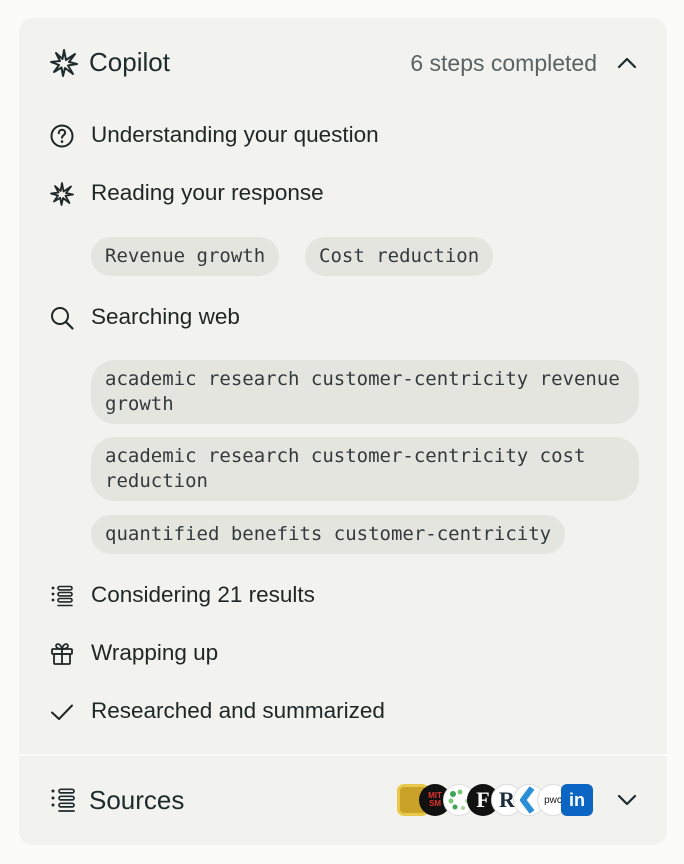 The height and width of the screenshot is (864, 684). What do you see at coordinates (343, 800) in the screenshot?
I see `sources-section: Sources MIT SM F R pwc in` at bounding box center [343, 800].